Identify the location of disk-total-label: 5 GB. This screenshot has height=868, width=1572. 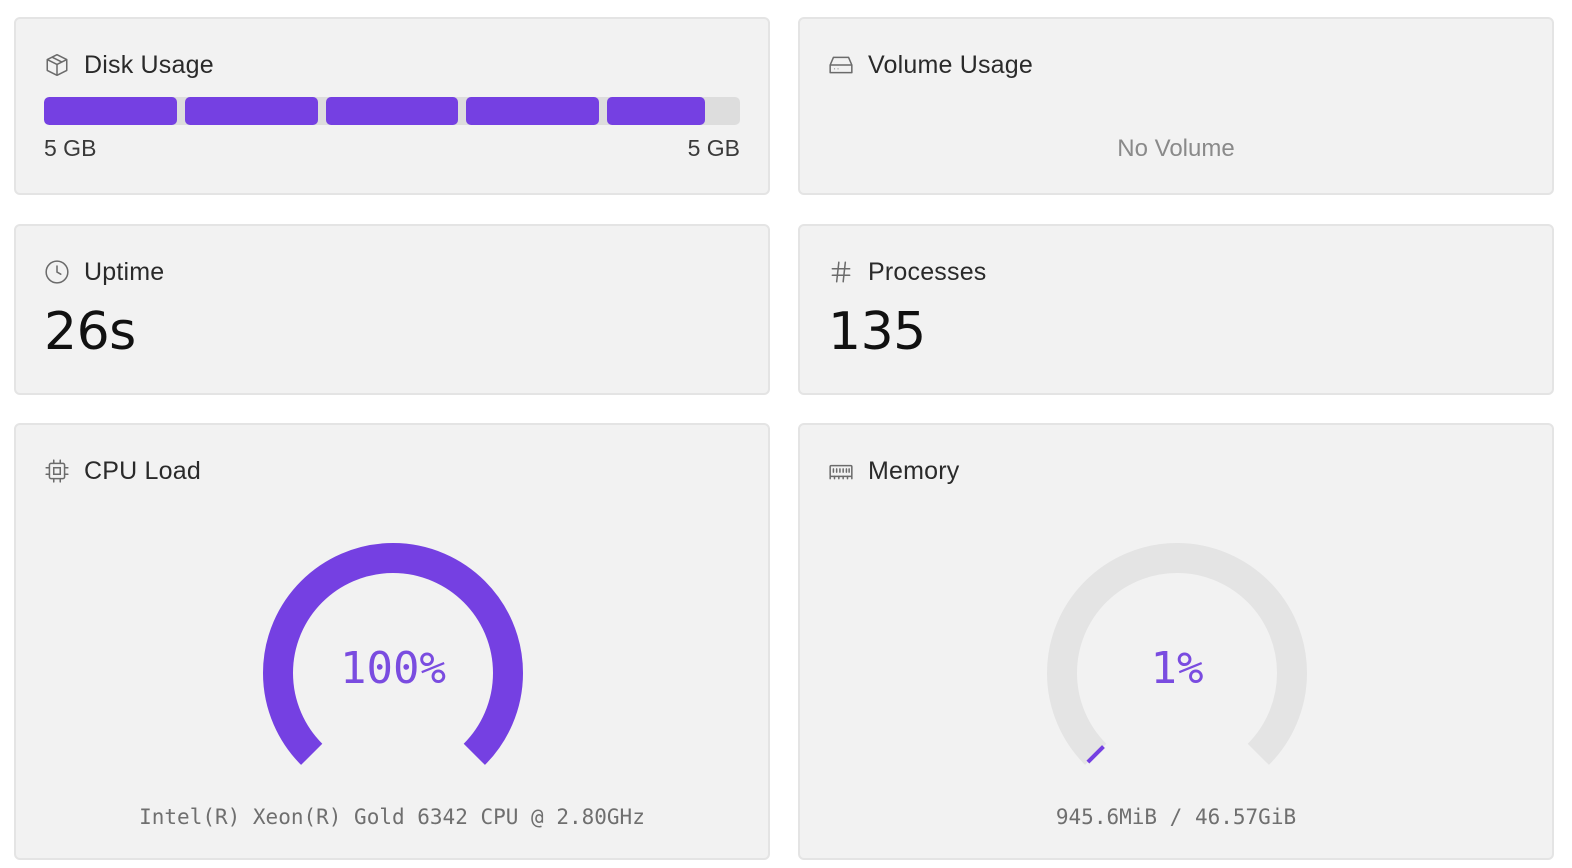
(713, 148).